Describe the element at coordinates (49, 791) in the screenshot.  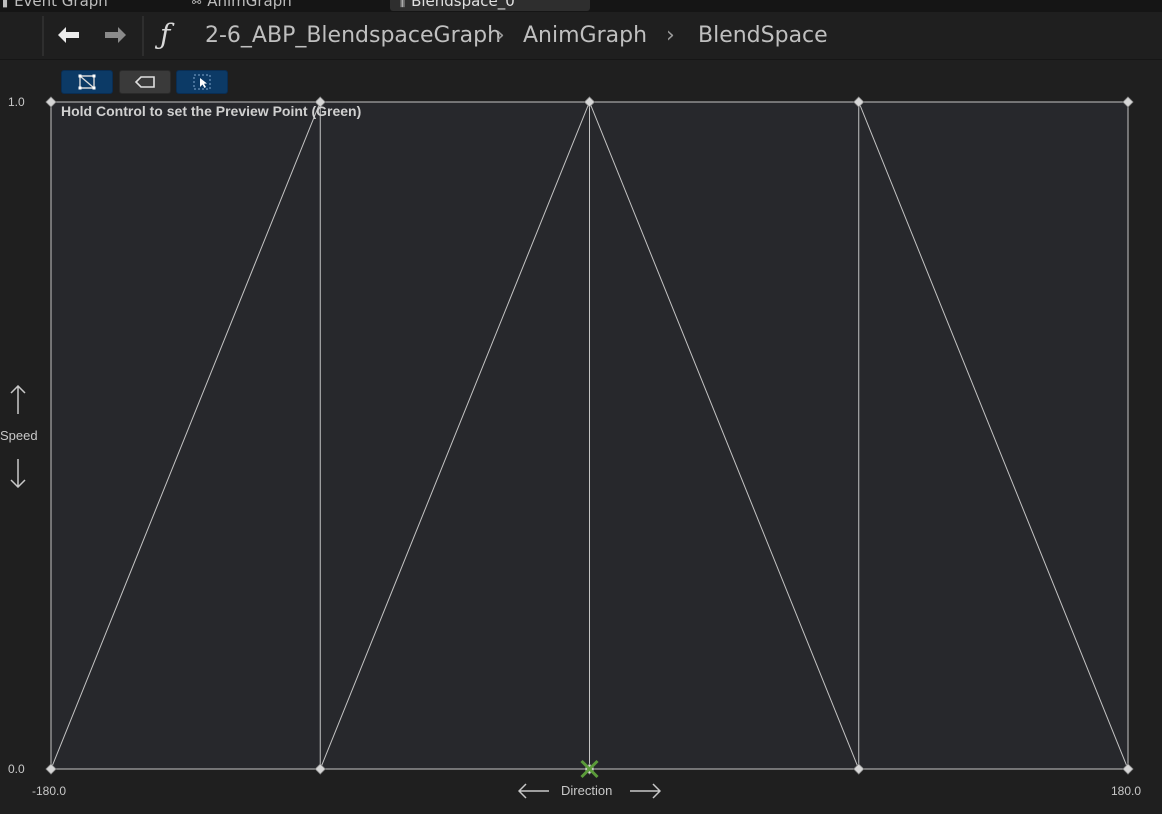
I see `x-axis-min-label: -180.0` at that location.